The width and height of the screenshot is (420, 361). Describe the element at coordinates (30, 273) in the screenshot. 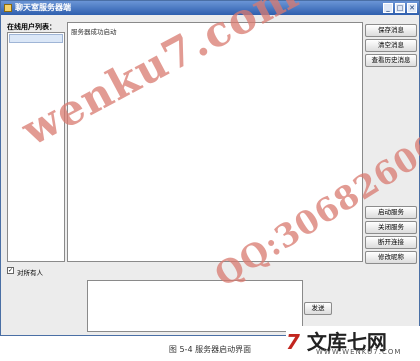

I see `broadcast-checkbox-label: 对所有人` at that location.